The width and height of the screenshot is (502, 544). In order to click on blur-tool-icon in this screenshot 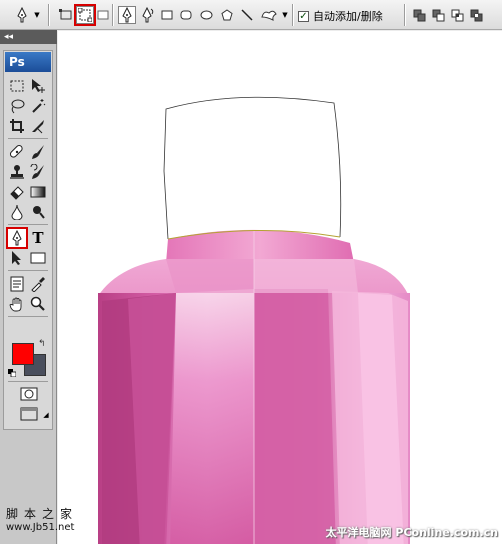, I will do `click(17, 212)`.